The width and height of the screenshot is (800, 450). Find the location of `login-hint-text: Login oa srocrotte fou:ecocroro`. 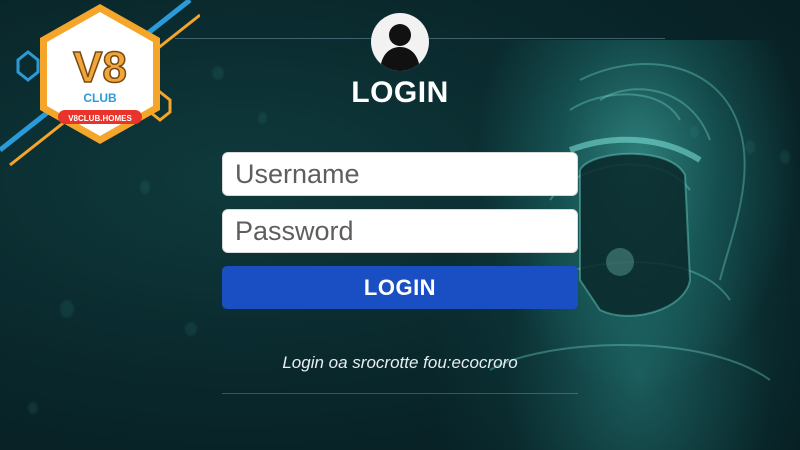

login-hint-text: Login oa srocrotte fou:ecocroro is located at coordinates (400, 362).